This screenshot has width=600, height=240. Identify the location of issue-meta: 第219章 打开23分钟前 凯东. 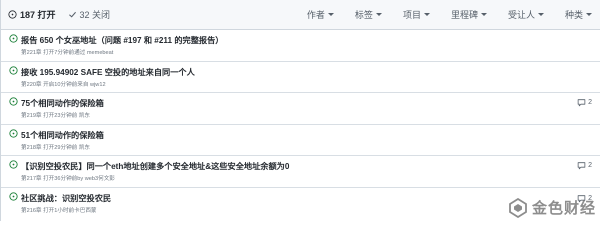
(56, 116).